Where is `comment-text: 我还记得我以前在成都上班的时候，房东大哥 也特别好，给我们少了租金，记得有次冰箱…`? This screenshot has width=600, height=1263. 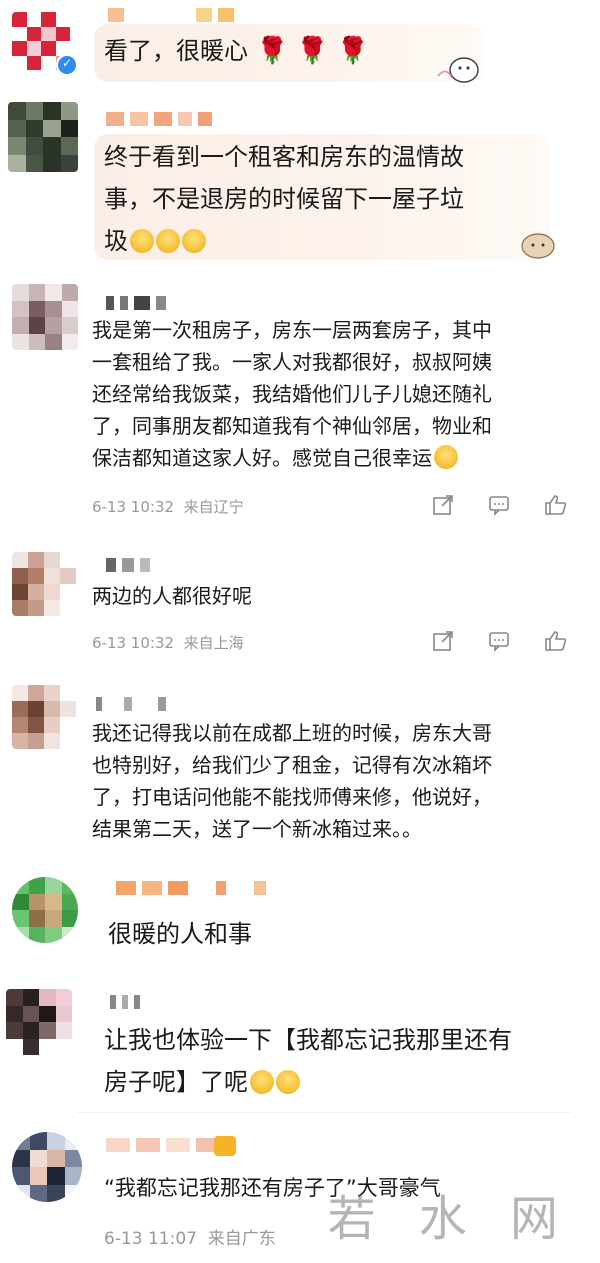
comment-text: 我还记得我以前在成都上班的时候，房东大哥 也特别好，给我们少了租金，记得有次冰箱… is located at coordinates (292, 781).